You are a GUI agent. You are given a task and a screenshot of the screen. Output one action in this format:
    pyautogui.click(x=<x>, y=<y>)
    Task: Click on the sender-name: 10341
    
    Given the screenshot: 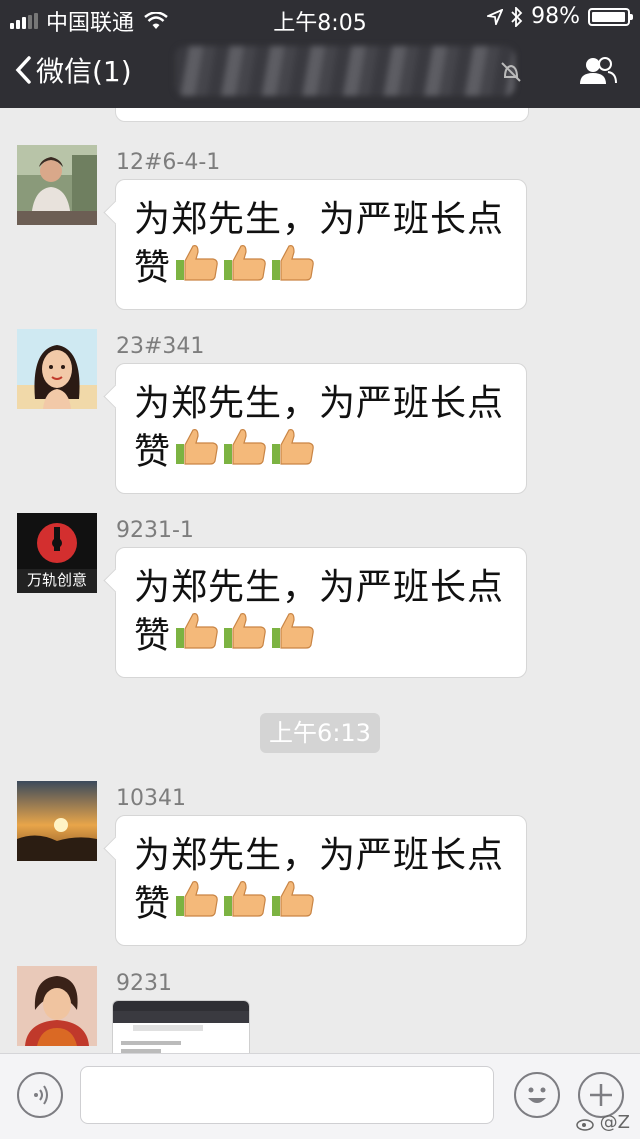 What is the action you would take?
    pyautogui.click(x=151, y=798)
    